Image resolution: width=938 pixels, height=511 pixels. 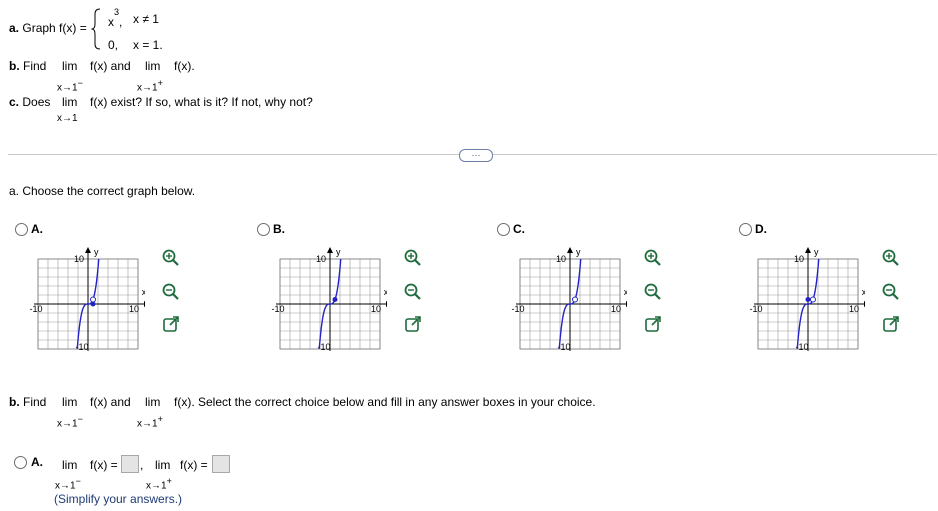 What do you see at coordinates (476, 155) in the screenshot?
I see `more-button: ···` at bounding box center [476, 155].